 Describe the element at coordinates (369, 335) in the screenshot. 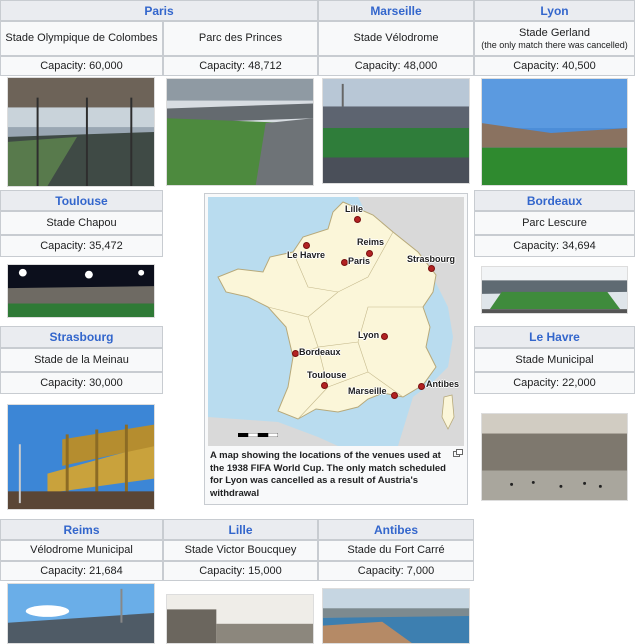

I see `label-lyon: Lyon` at that location.